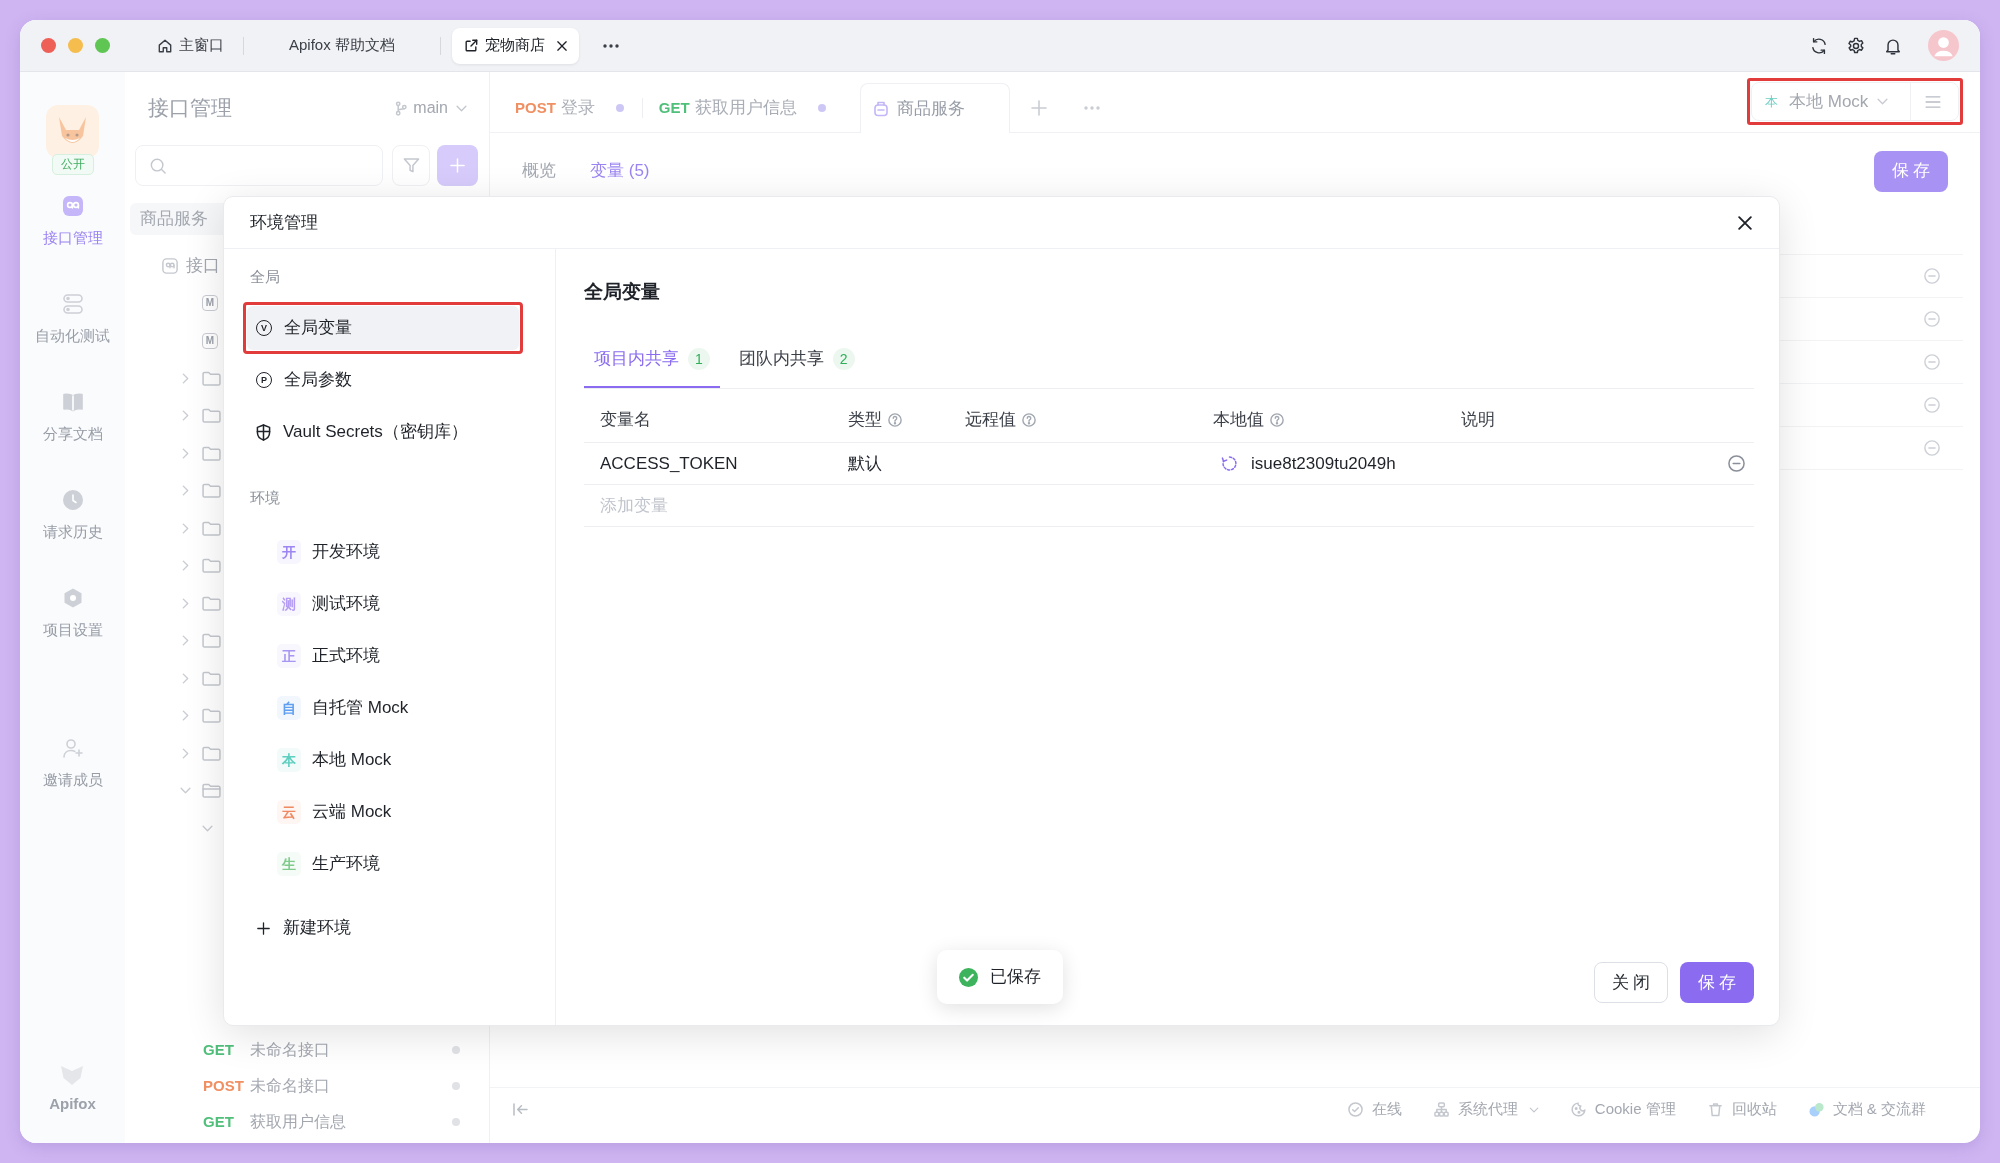  Describe the element at coordinates (389, 604) in the screenshot. I see `environment-item: 测 测试环境` at that location.